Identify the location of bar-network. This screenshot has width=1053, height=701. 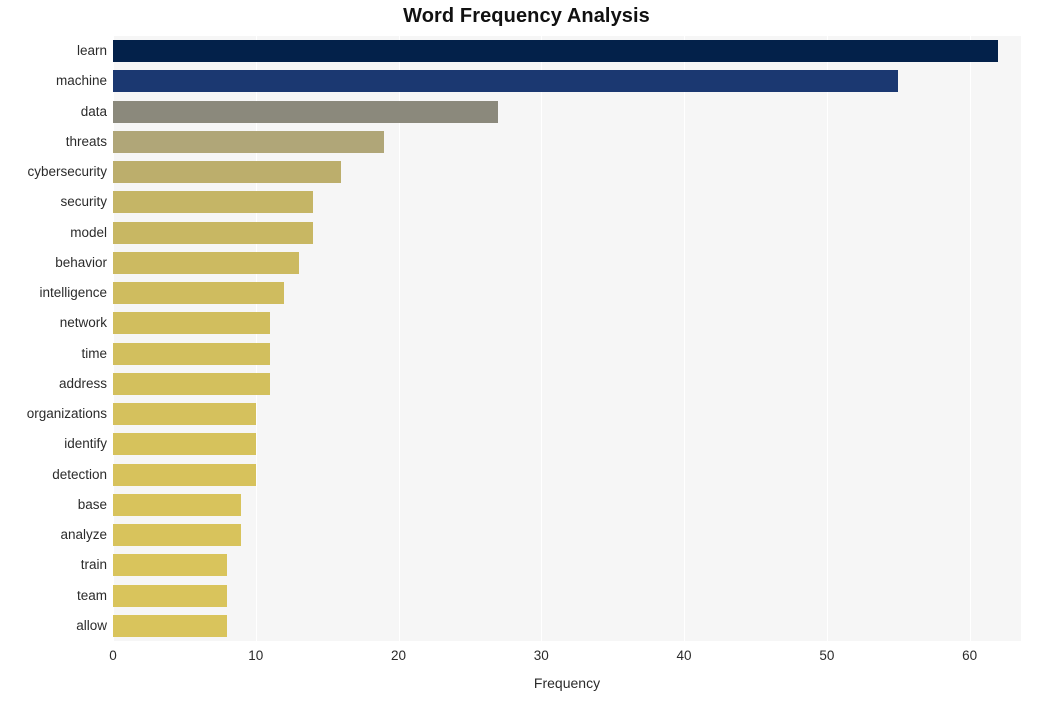
(192, 323).